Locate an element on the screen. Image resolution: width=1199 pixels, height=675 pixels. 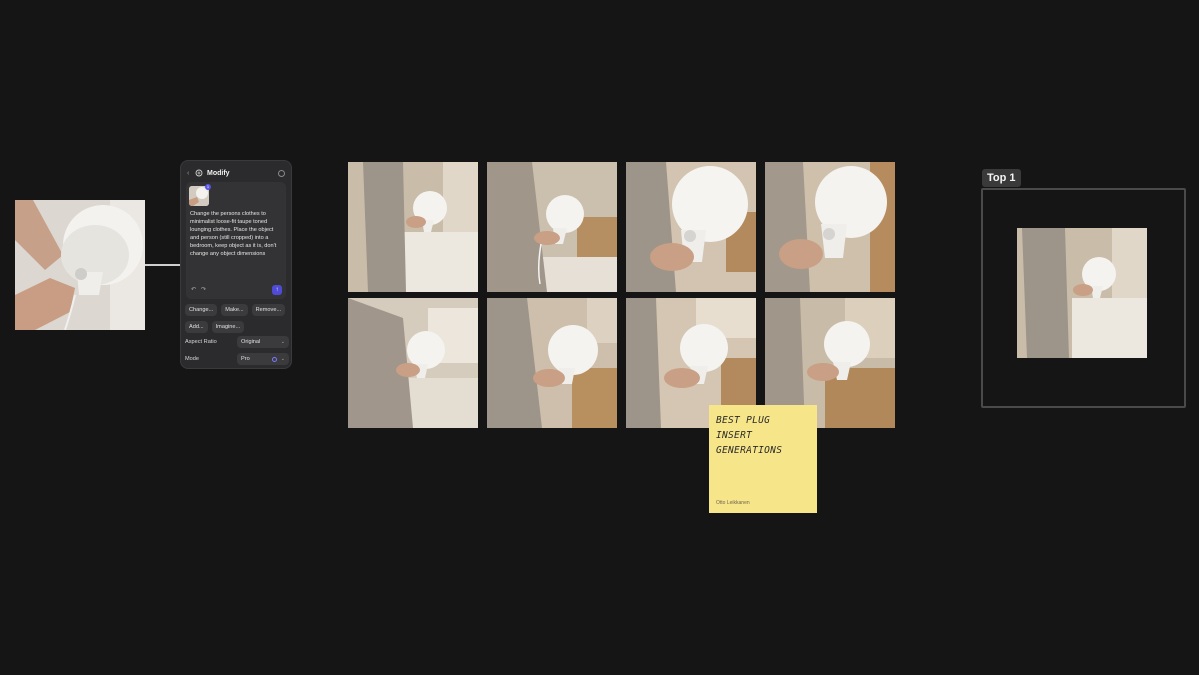
sticky-note-title: BEST PLUG INSERT GENERATIONS is located at coordinates (749, 435).